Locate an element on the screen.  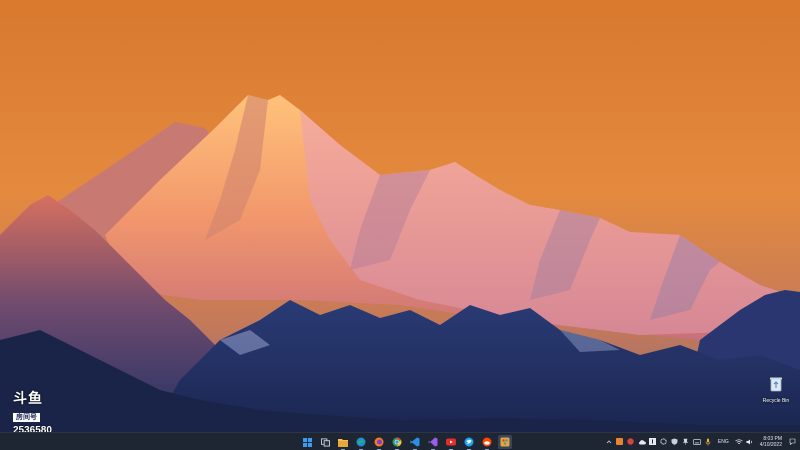
file-explorer-icon is located at coordinates (343, 442).